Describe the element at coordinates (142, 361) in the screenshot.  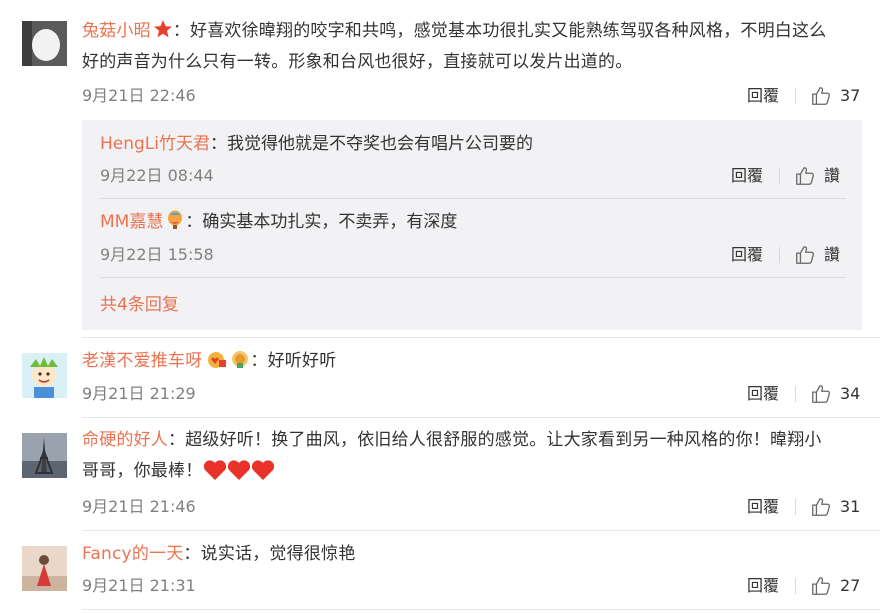
I see `username-link: 老漢不爱推车呀` at that location.